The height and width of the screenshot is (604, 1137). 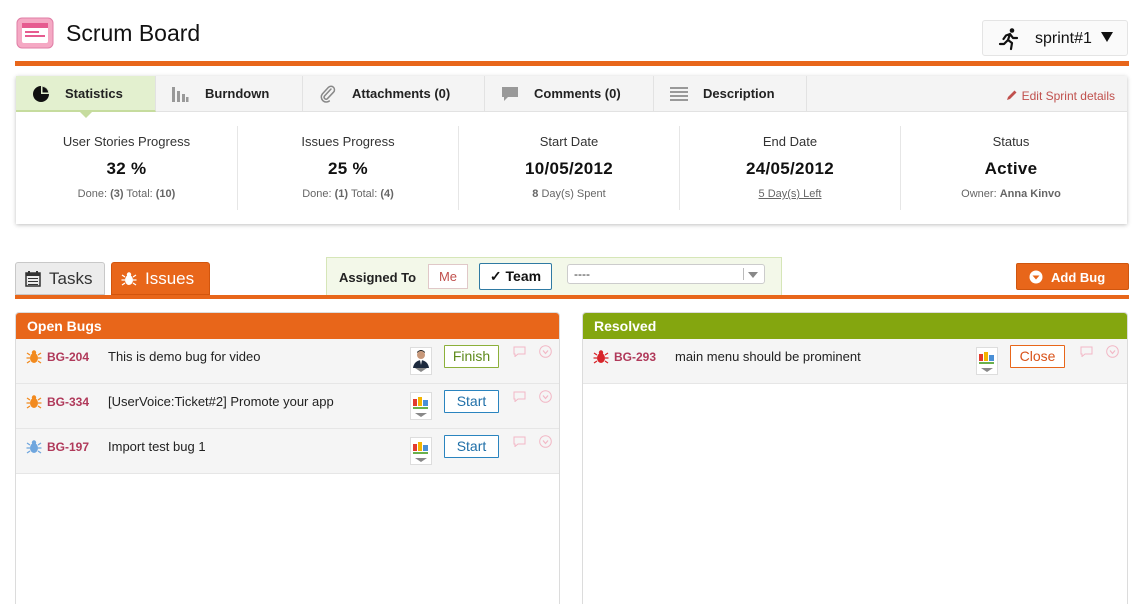 I want to click on stat-title: Start Date, so click(x=569, y=141).